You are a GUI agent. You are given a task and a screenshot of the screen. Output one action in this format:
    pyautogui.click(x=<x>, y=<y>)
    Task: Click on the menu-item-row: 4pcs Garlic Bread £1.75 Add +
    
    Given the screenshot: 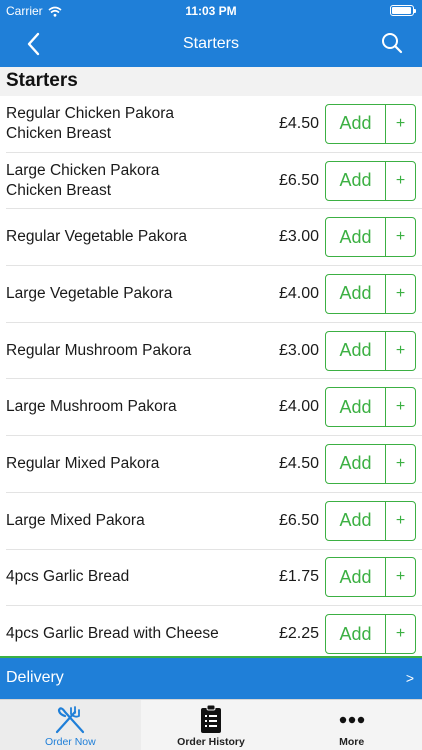 What is the action you would take?
    pyautogui.click(x=214, y=578)
    